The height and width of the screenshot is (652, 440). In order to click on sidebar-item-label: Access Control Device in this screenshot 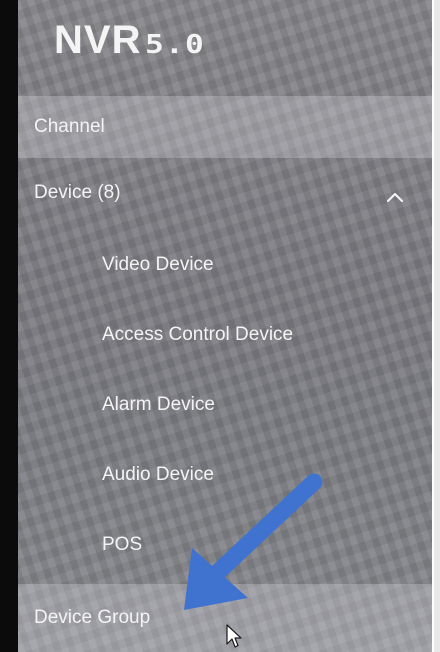, I will do `click(198, 334)`.